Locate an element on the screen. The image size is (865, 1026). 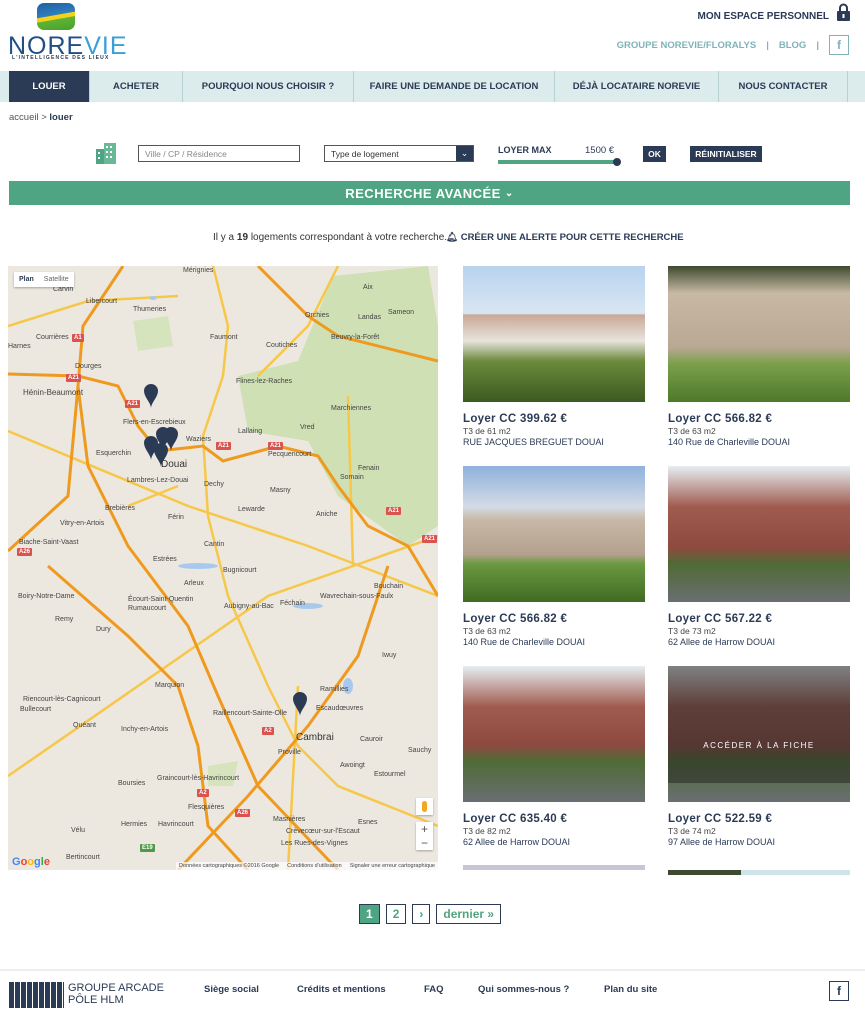
next-page-button: › is located at coordinates (421, 914).